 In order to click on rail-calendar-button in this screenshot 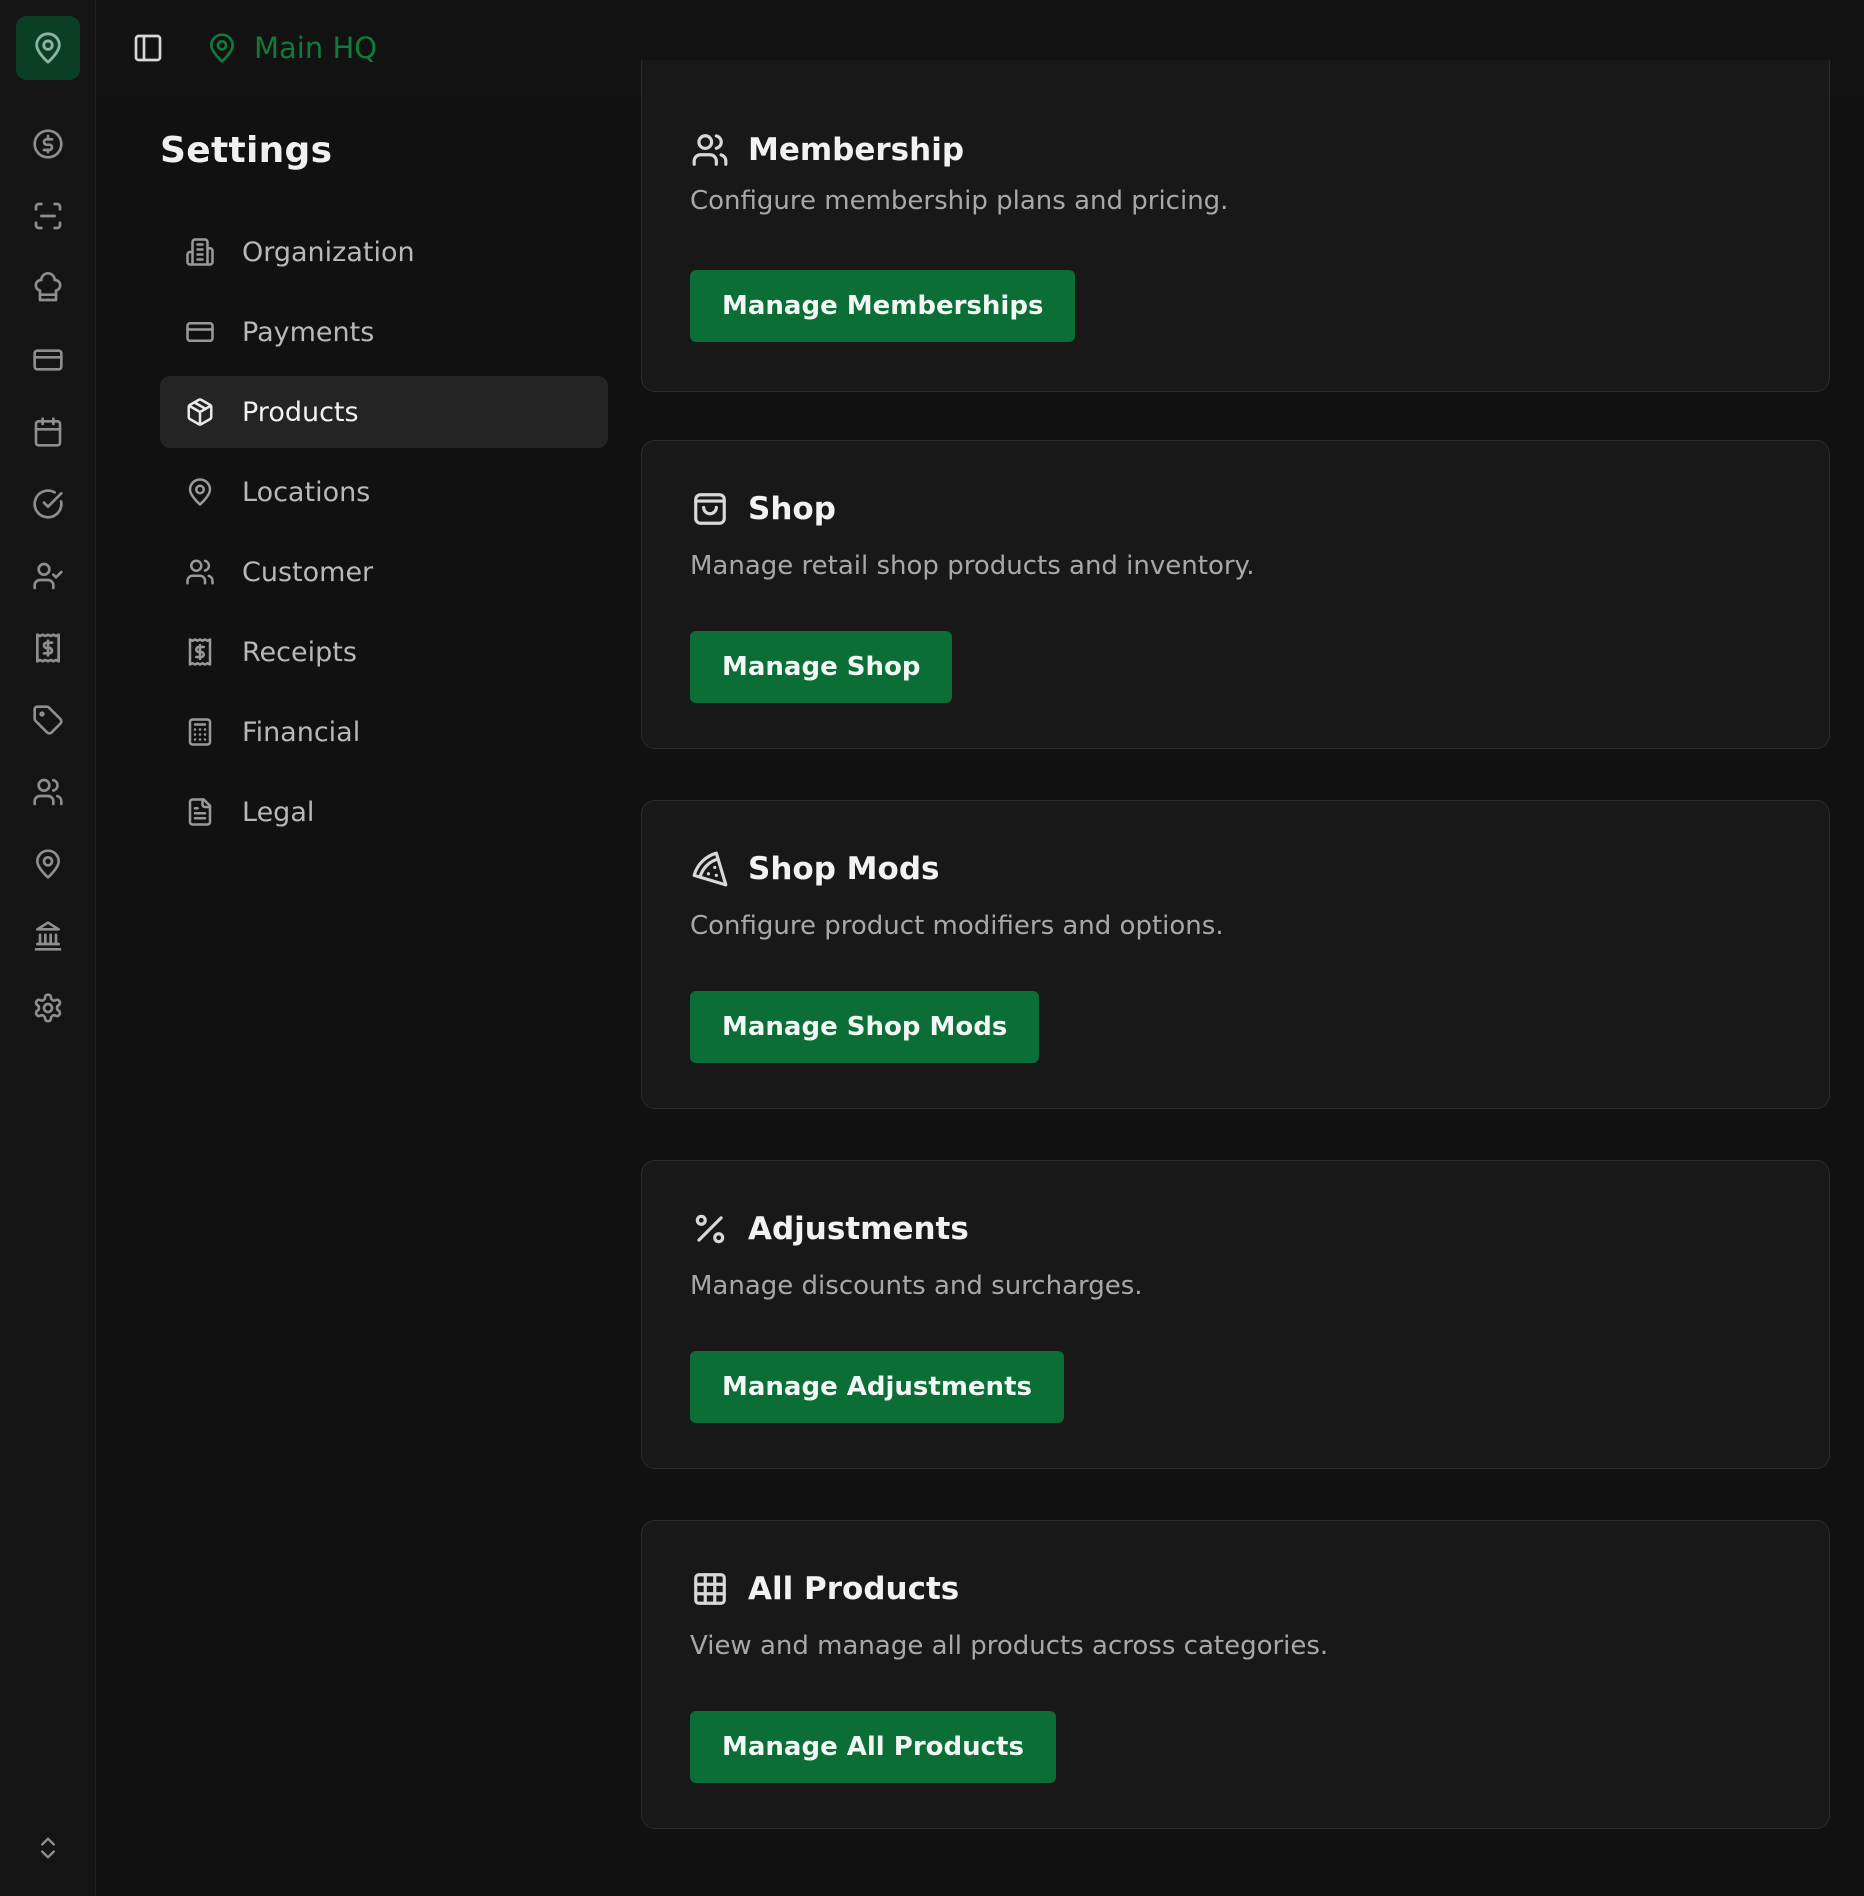, I will do `click(48, 432)`.